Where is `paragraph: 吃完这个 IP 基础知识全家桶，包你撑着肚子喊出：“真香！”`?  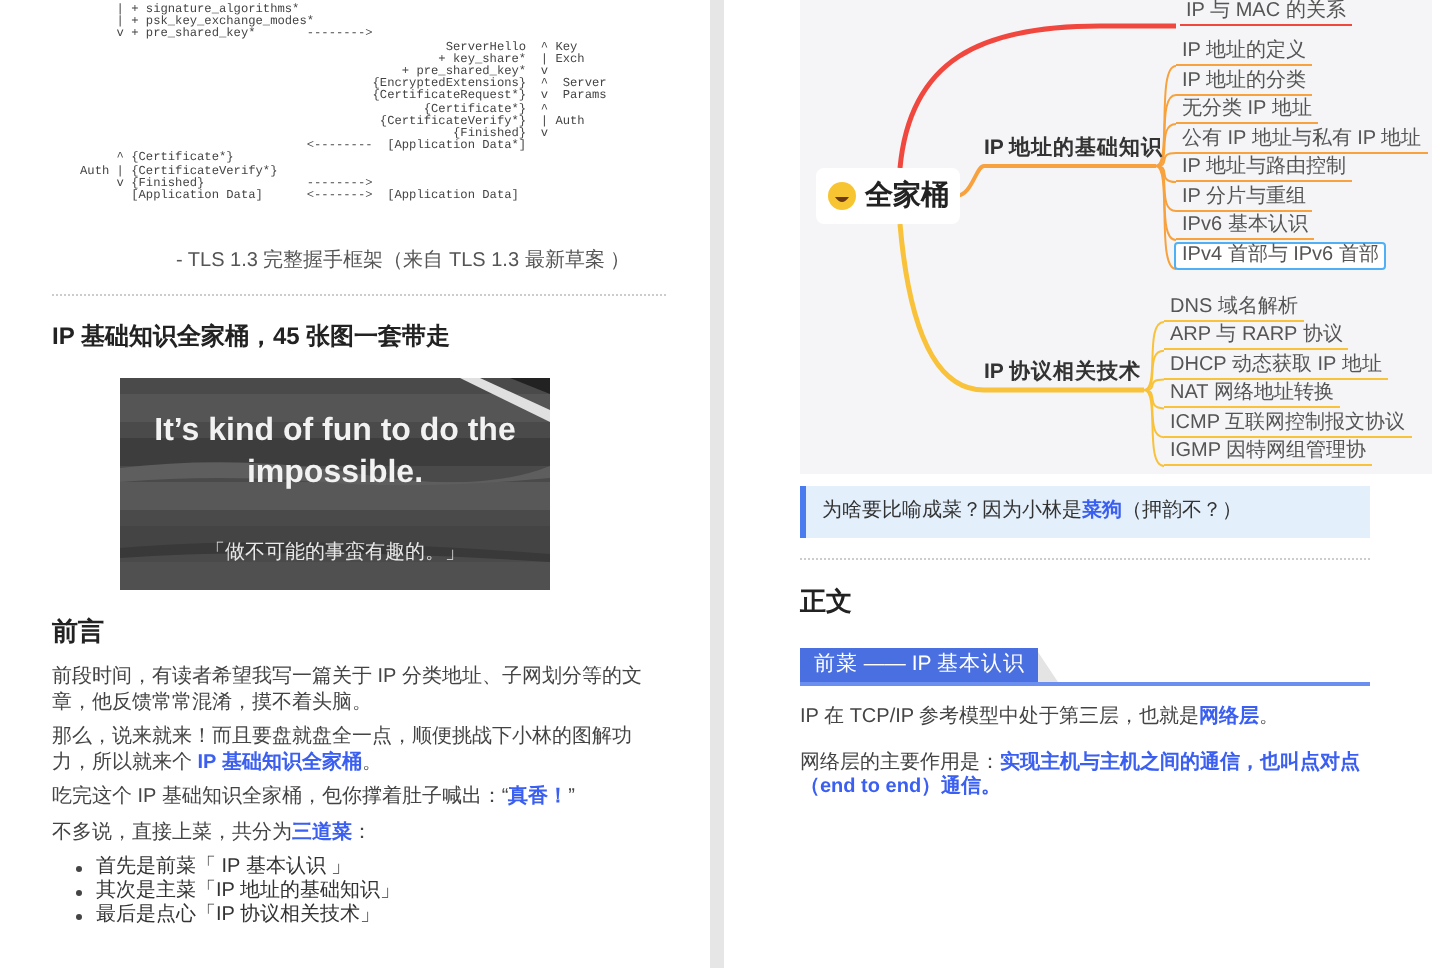
paragraph: 吃完这个 IP 基础知识全家桶，包你撑着肚子喊出：“真香！” is located at coordinates (314, 799).